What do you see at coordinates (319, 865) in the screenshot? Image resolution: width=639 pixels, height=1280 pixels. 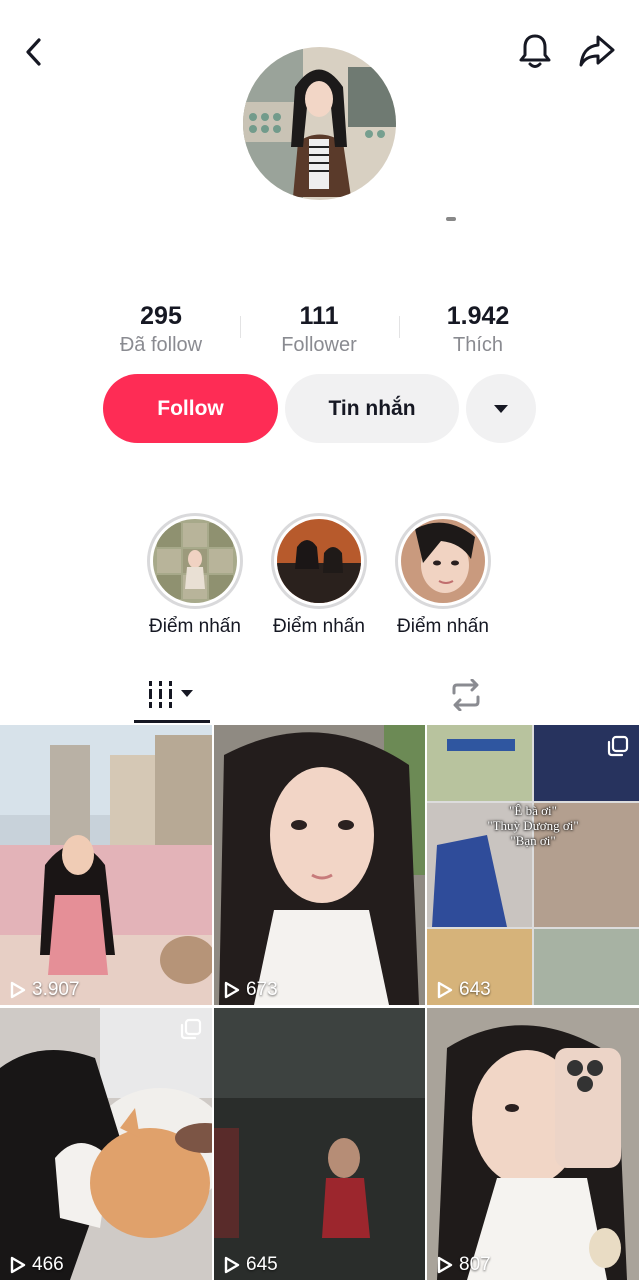 I see `video-thumbnail: 673` at bounding box center [319, 865].